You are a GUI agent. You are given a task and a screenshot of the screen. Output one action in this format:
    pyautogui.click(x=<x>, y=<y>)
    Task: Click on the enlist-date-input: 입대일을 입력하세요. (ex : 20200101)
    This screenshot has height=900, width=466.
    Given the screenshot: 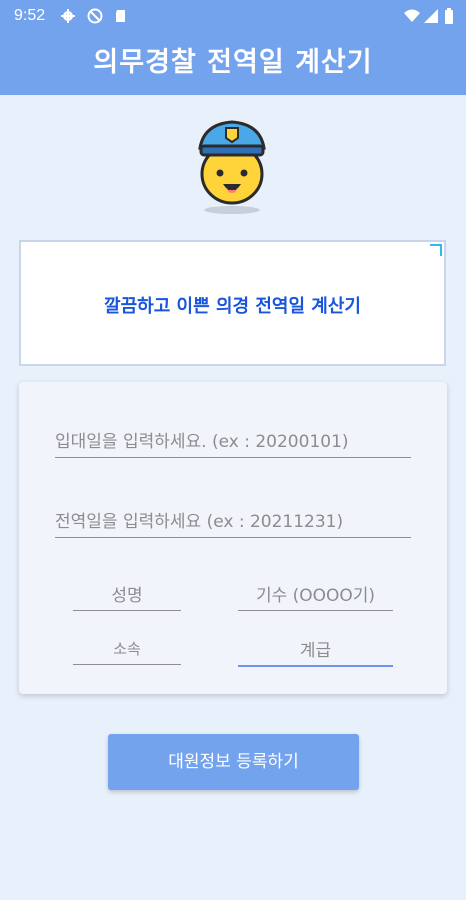 What is the action you would take?
    pyautogui.click(x=233, y=442)
    